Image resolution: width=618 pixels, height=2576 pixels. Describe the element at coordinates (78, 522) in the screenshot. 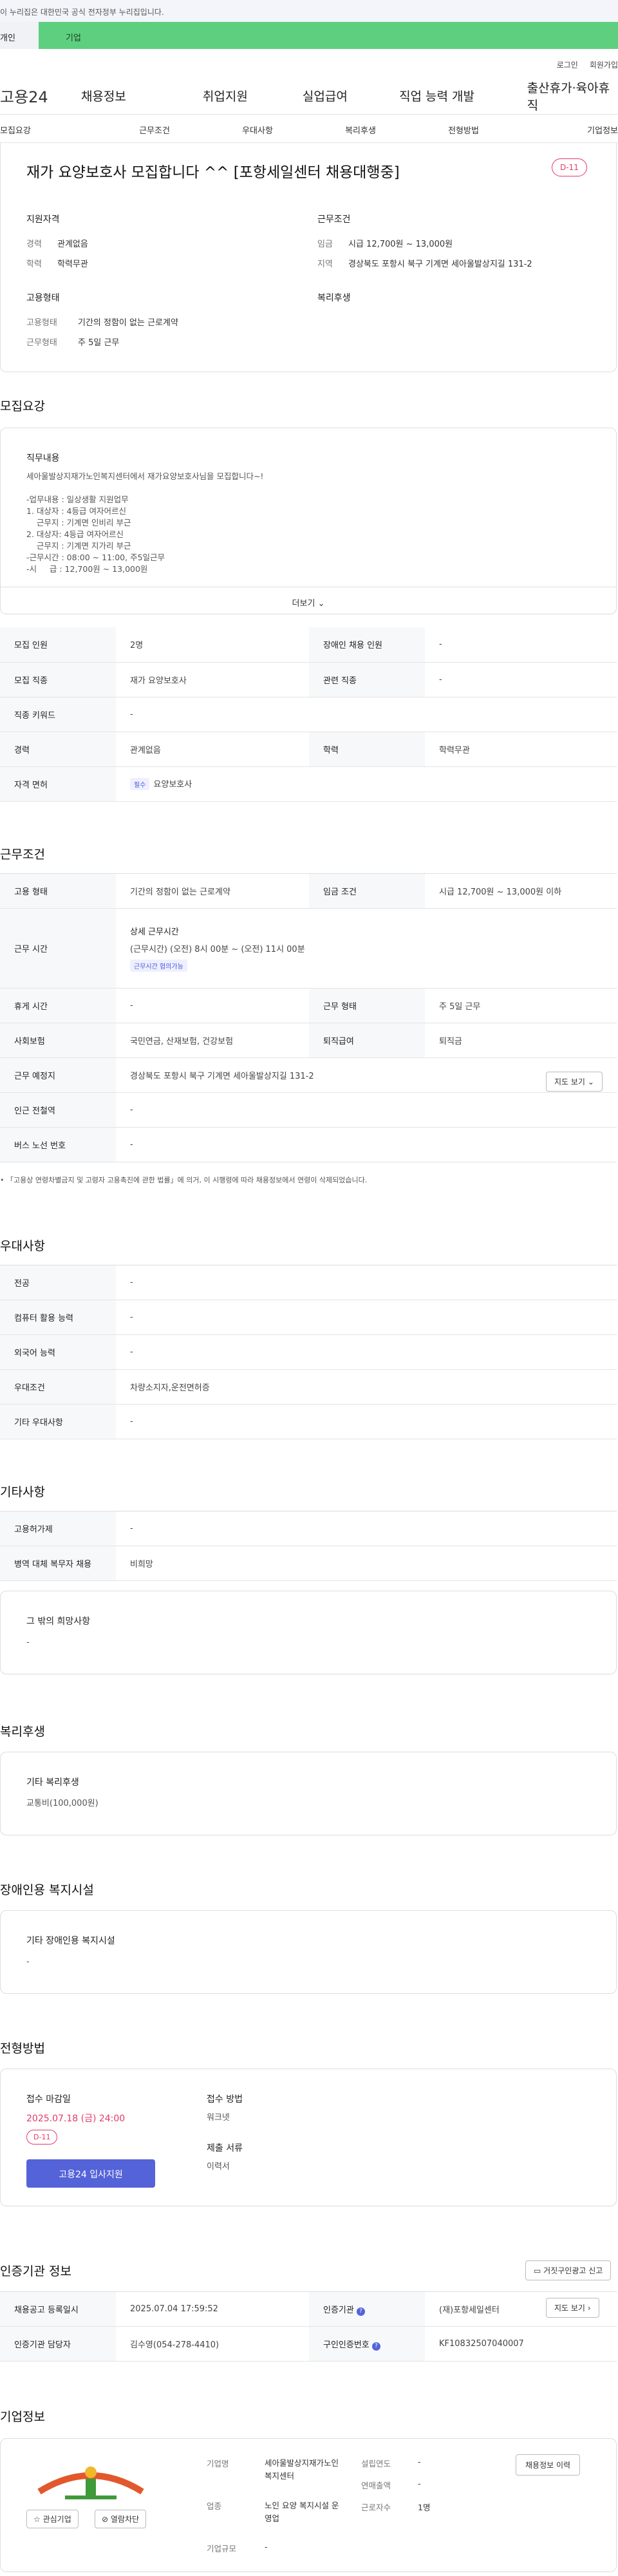

I see `duty-line: 근무지 : 기계면 인비리 부근` at that location.